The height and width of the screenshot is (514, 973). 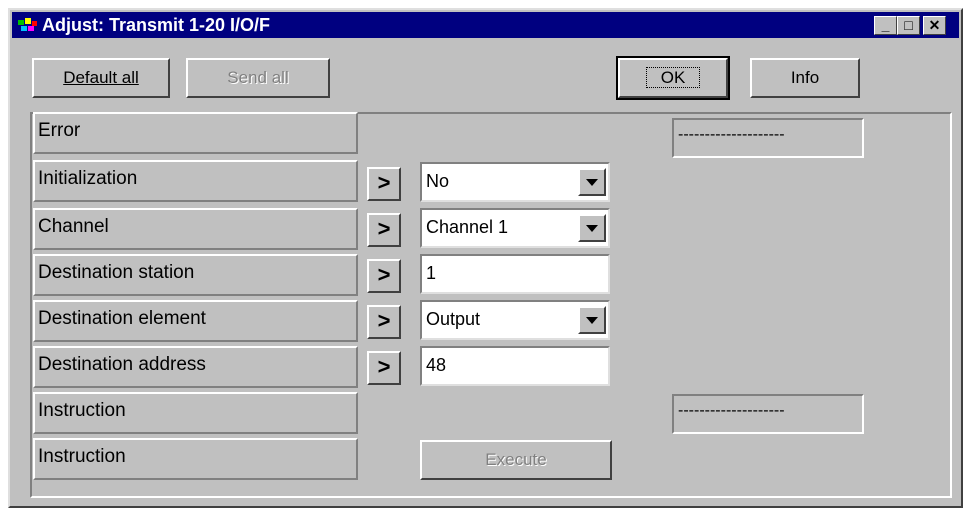 What do you see at coordinates (195, 275) in the screenshot?
I see `row-label-destination-station: Destination station` at bounding box center [195, 275].